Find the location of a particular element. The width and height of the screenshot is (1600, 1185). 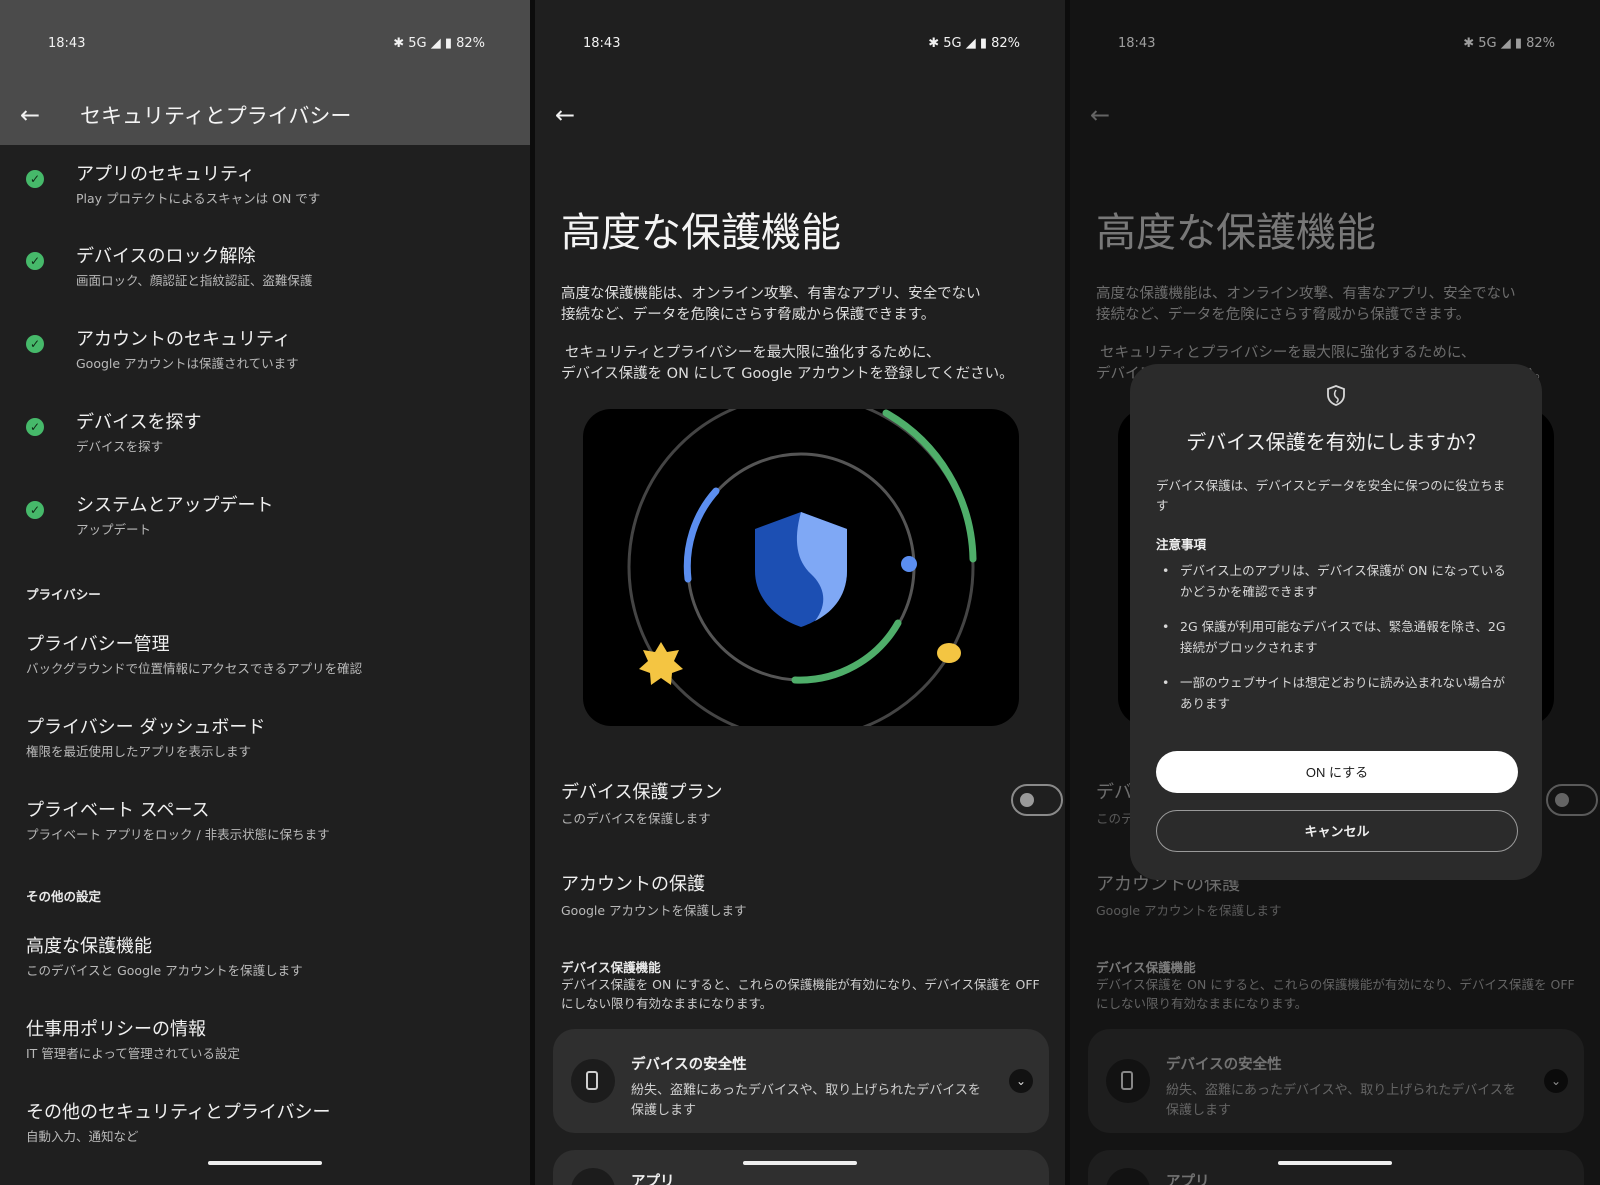

list-item-more-security: その他のセキュリティとプライバシー 自動入力、通知など is located at coordinates (265, 1128).